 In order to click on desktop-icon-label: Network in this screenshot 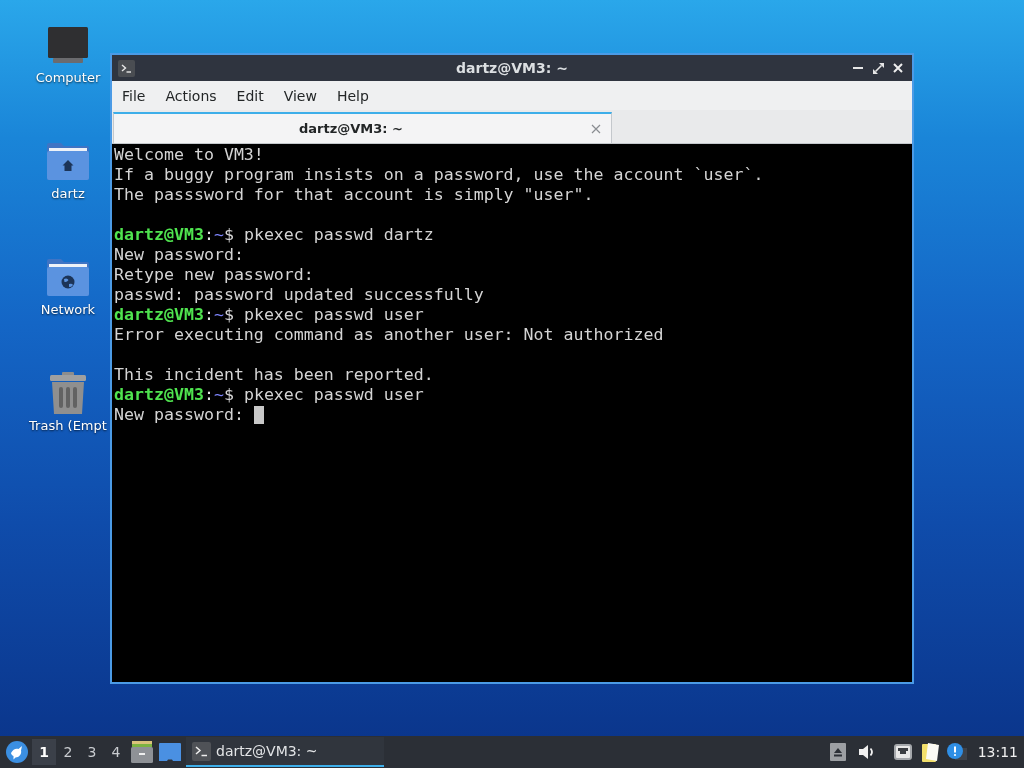, I will do `click(68, 310)`.